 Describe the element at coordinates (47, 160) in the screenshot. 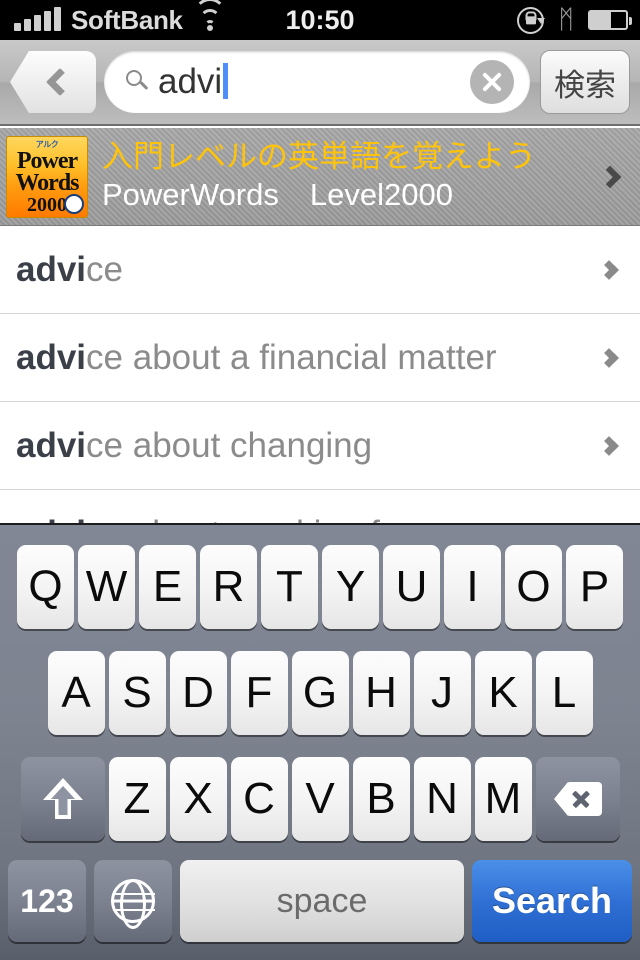

I see `app-icon-line1: Power` at that location.